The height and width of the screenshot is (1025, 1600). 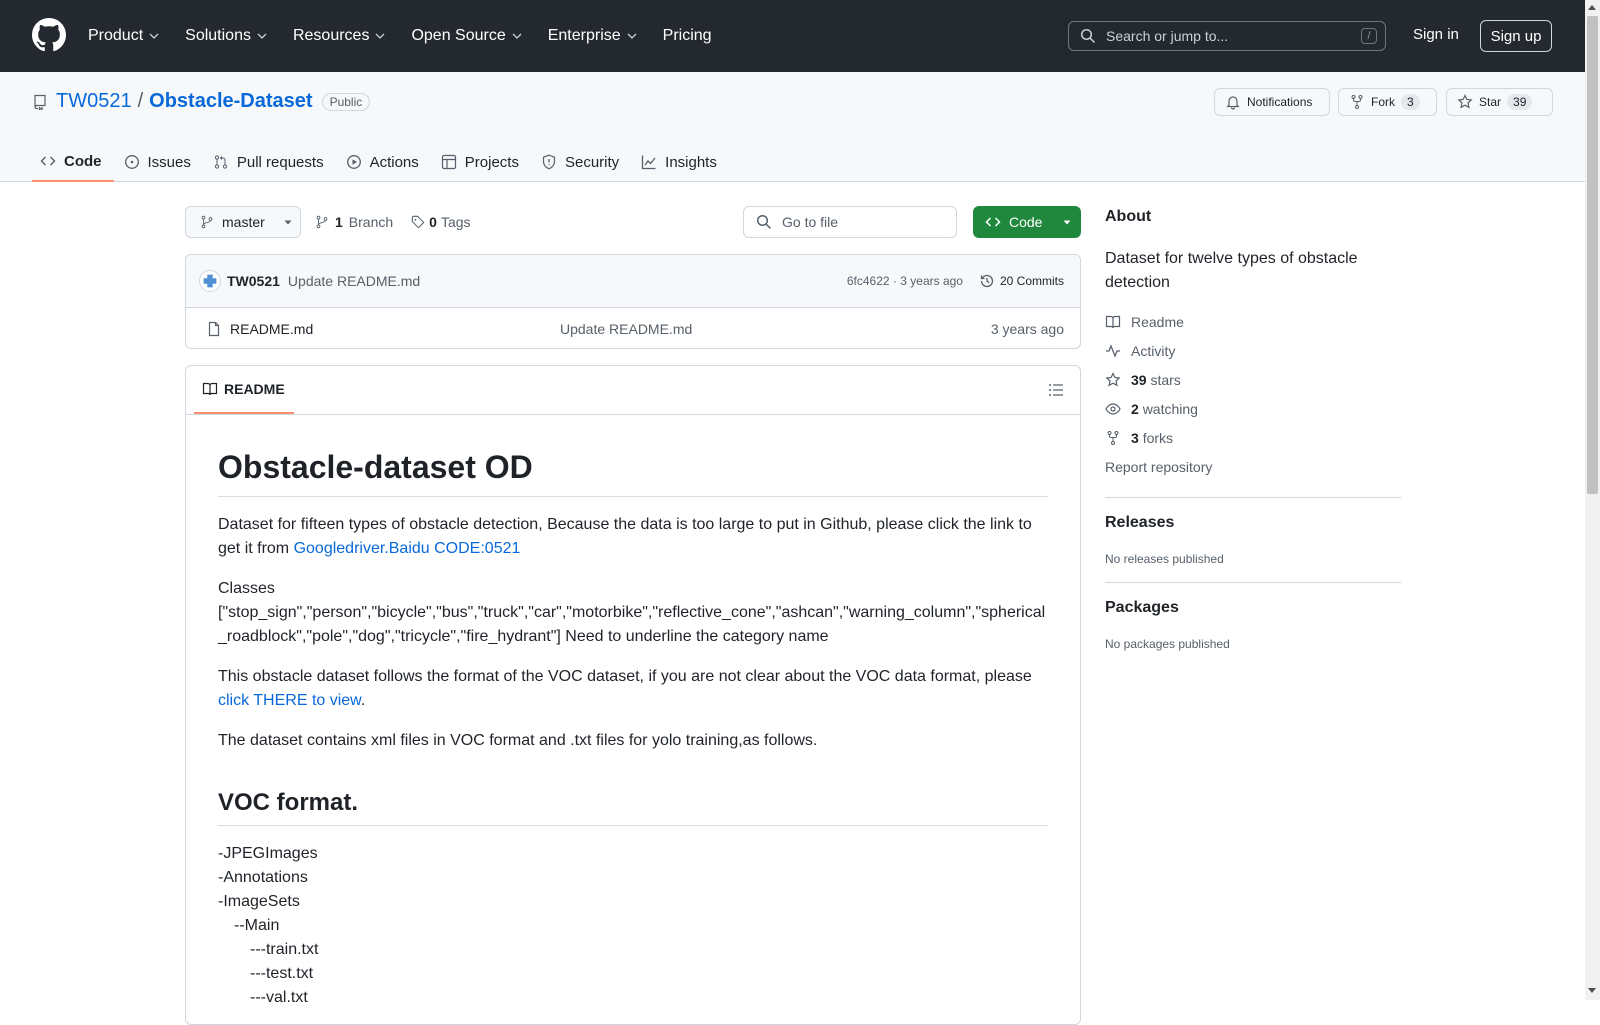 I want to click on file-commit-message: Update README.md, so click(x=626, y=329).